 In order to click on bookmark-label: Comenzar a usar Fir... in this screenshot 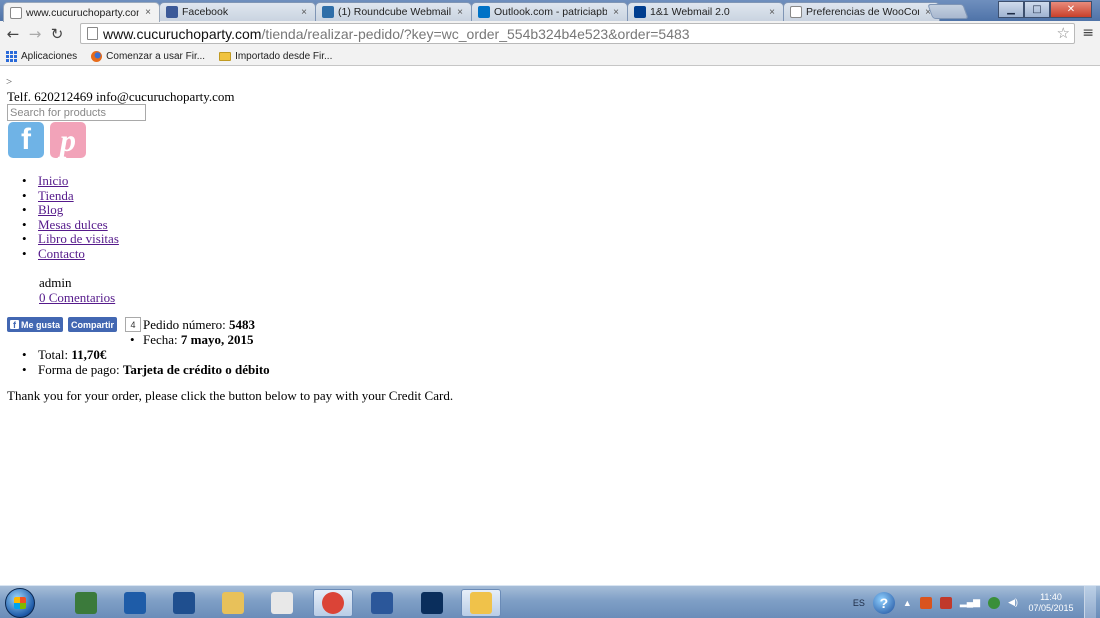, I will do `click(156, 56)`.